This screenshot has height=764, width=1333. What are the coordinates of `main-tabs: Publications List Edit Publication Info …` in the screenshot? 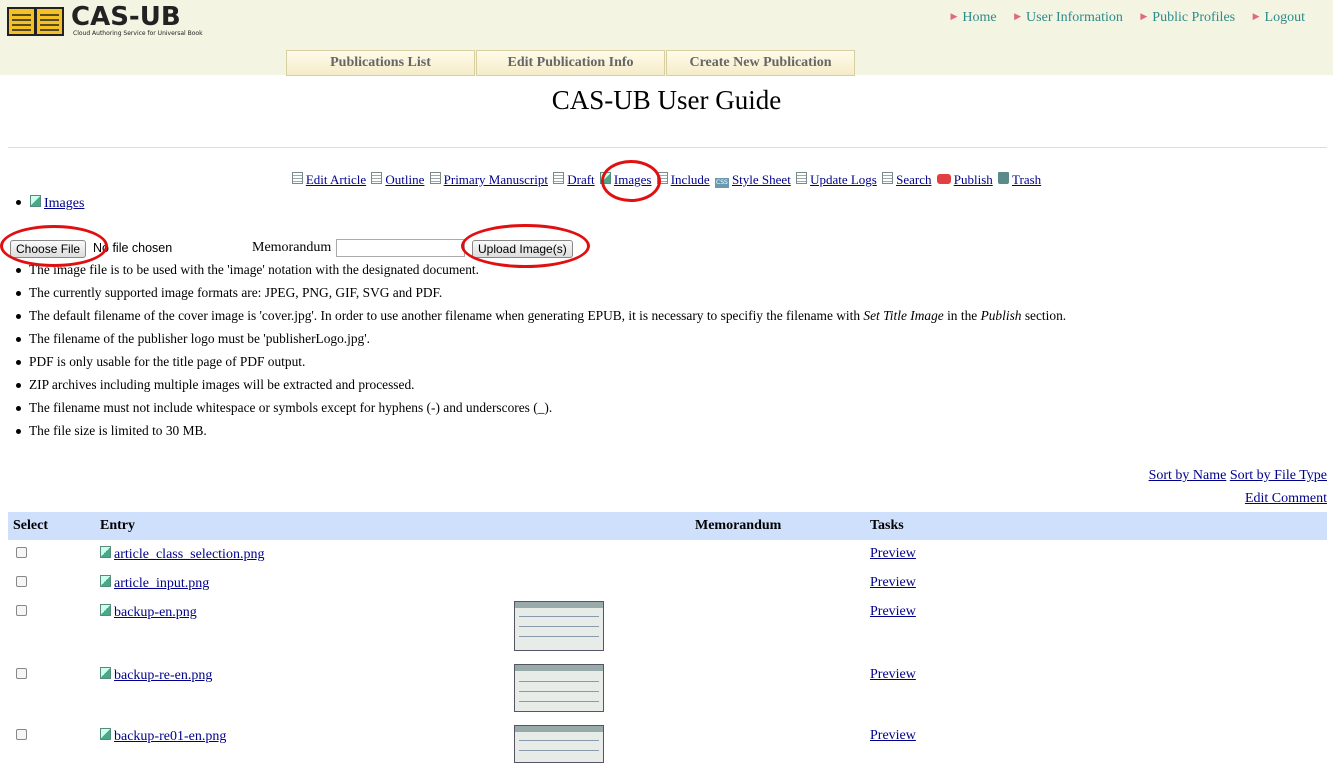 It's located at (571, 63).